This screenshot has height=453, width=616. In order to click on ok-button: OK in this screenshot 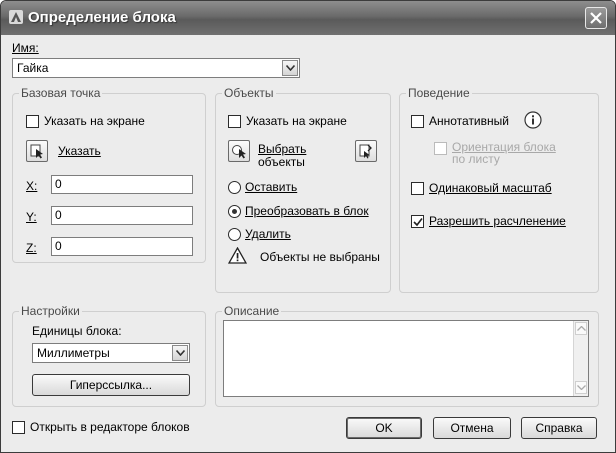, I will do `click(384, 428)`.